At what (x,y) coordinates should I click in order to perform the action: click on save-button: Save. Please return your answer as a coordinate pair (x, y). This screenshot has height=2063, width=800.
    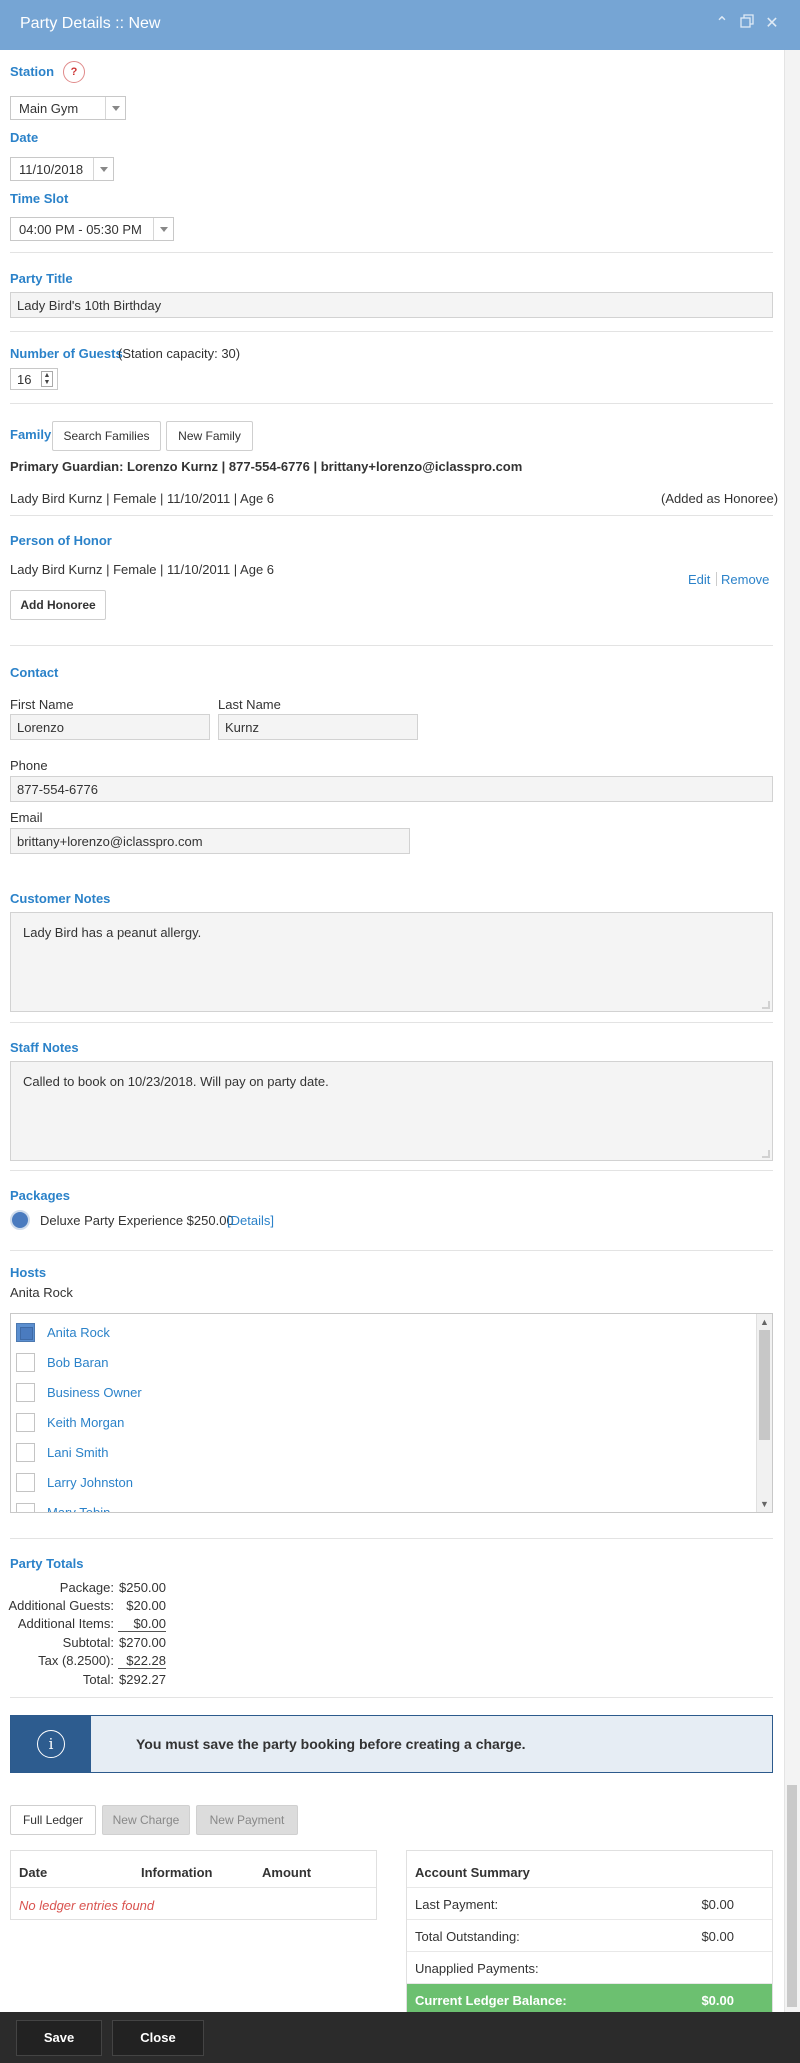
    Looking at the image, I should click on (59, 2038).